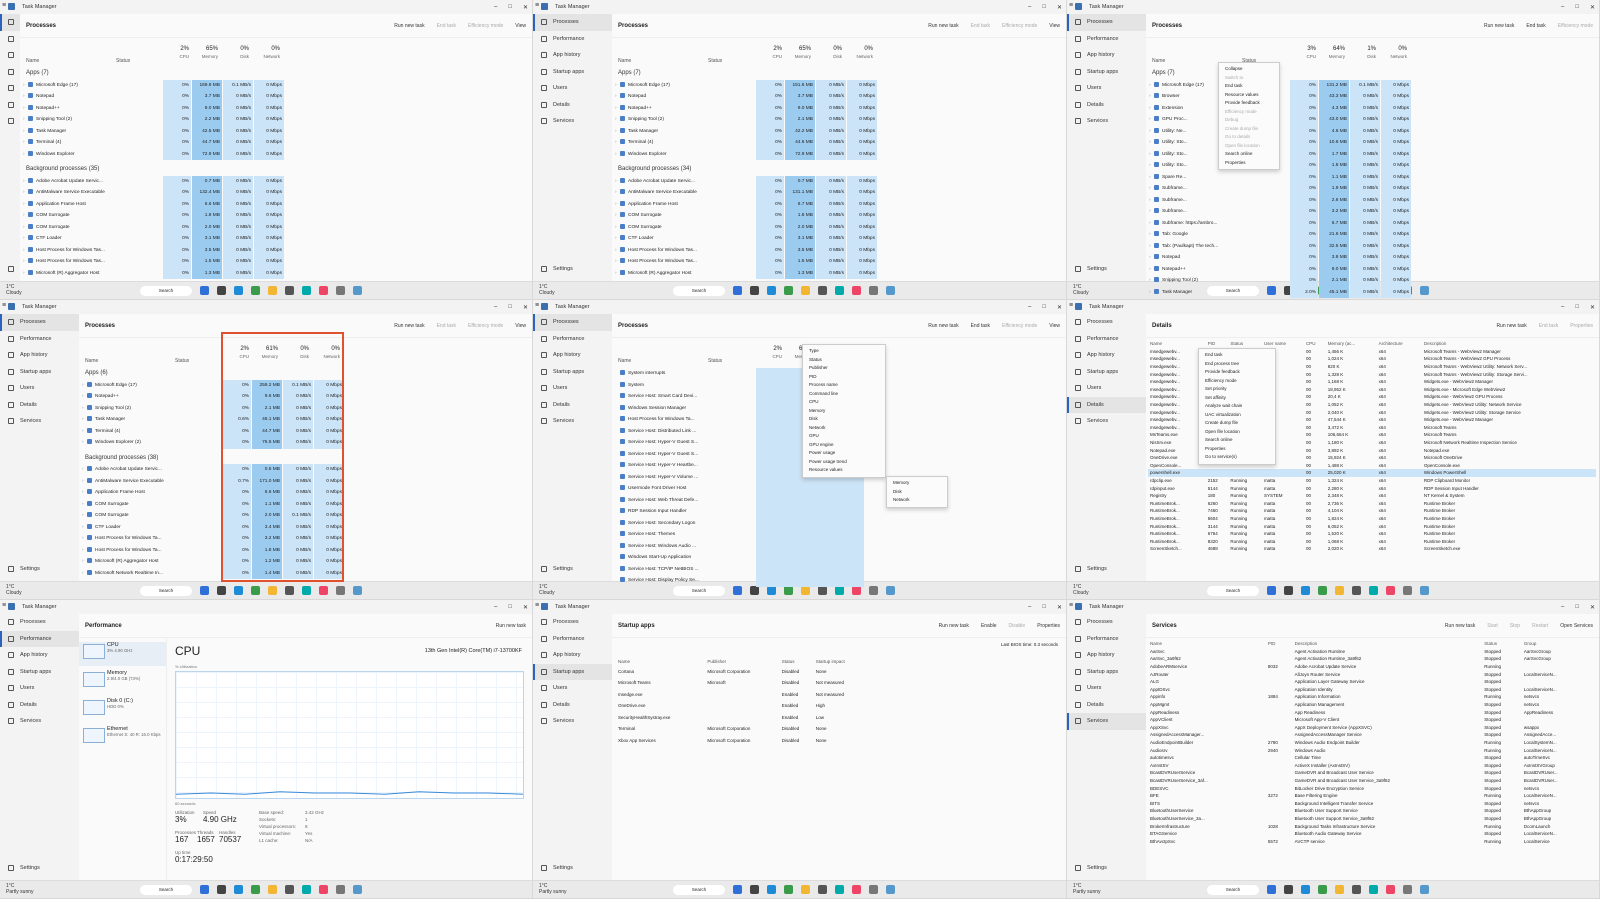 This screenshot has height=899, width=1600. I want to click on context-menu-item: Properties, so click(1249, 163).